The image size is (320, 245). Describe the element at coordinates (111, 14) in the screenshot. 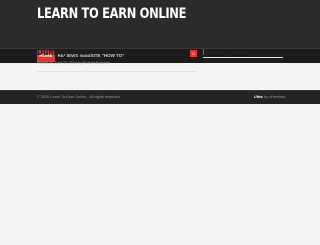

I see `site-logo: LEARN TO EARN ONLINE` at that location.